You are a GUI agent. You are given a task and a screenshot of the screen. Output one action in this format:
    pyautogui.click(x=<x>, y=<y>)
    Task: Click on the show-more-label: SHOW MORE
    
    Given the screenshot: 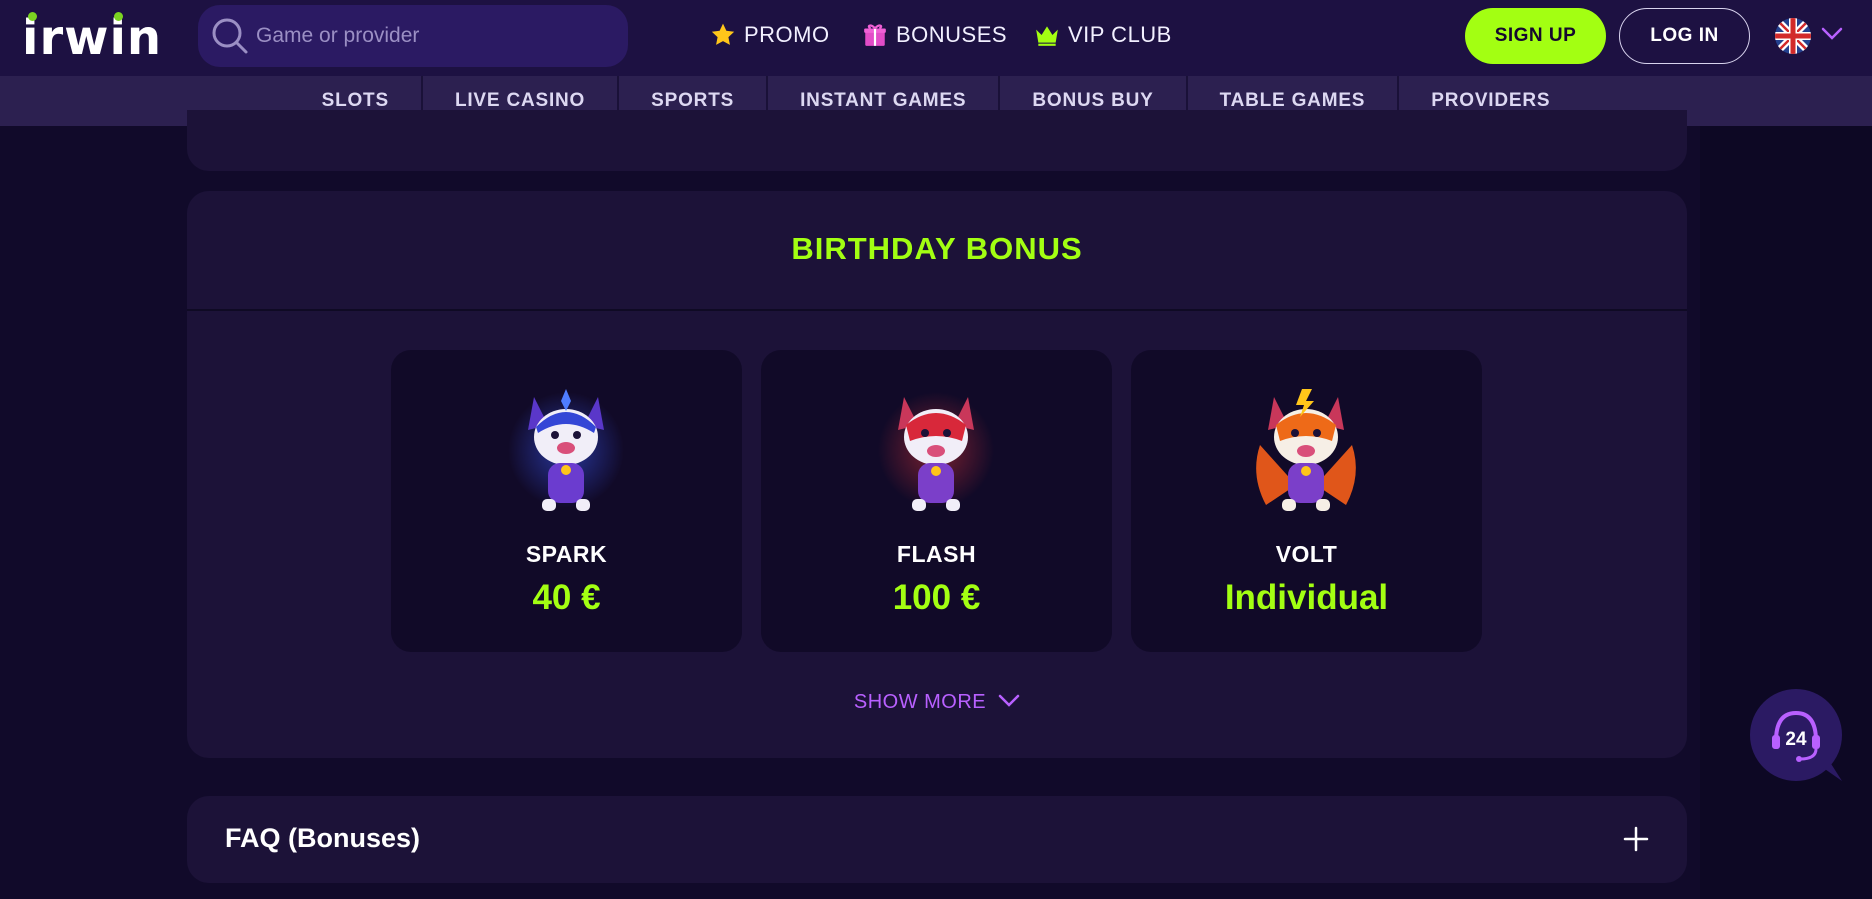 What is the action you would take?
    pyautogui.click(x=920, y=702)
    